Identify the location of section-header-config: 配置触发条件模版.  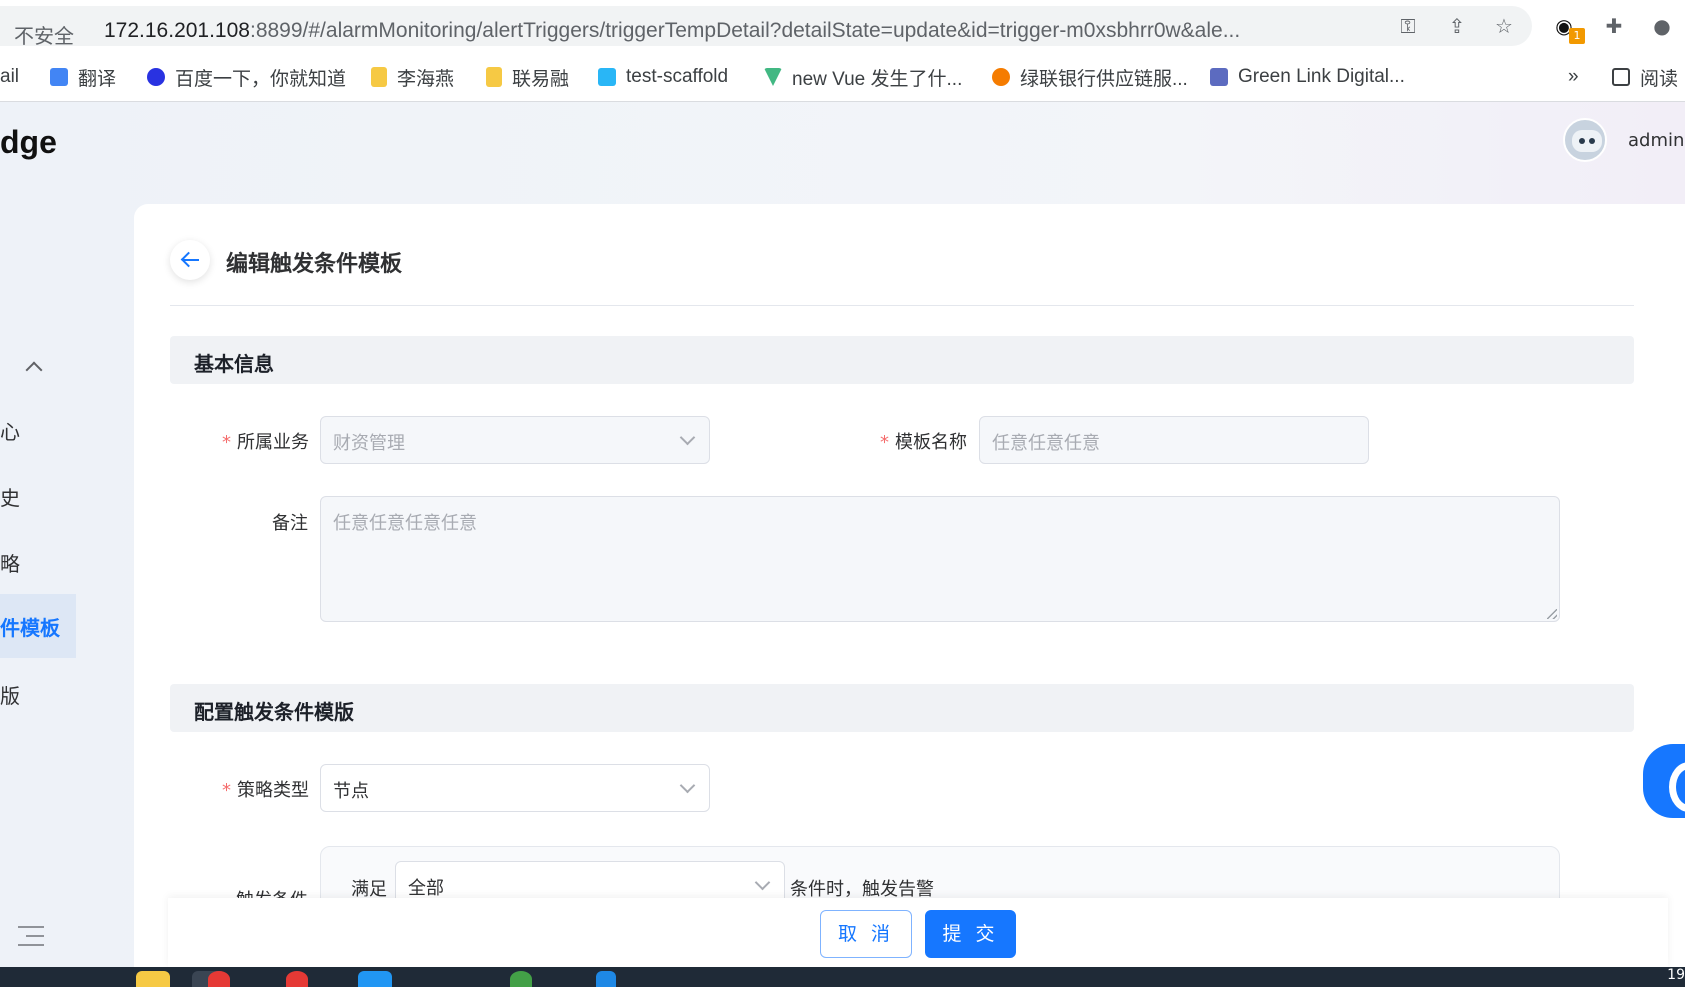
(902, 708).